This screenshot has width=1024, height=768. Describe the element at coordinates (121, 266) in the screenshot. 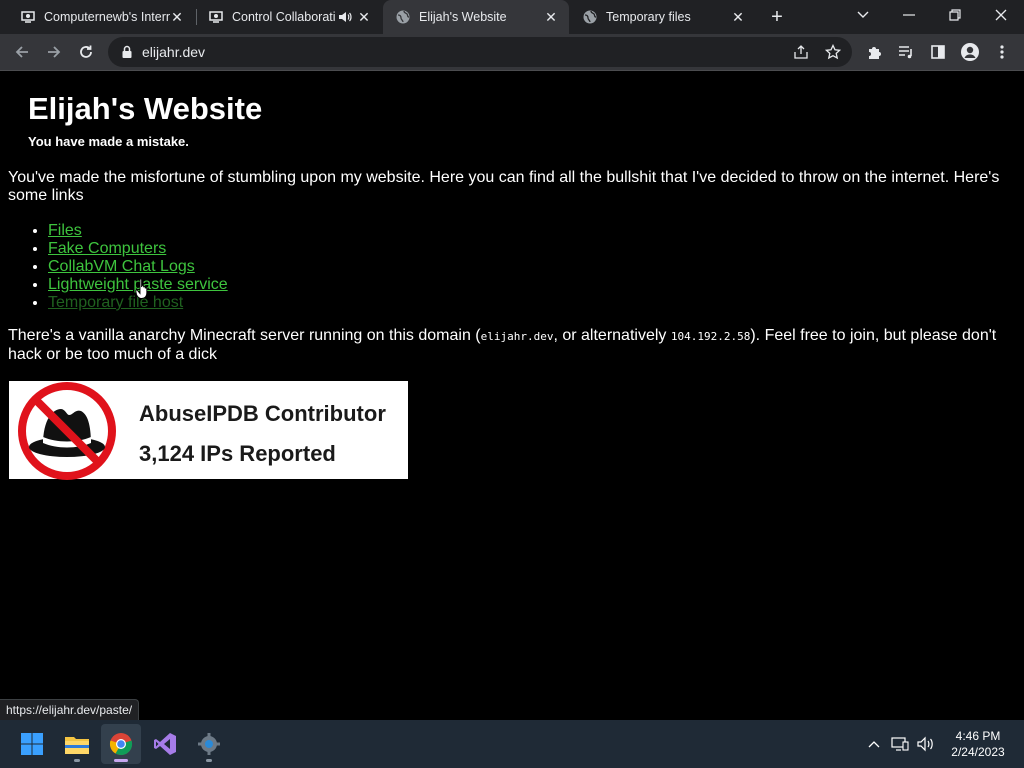

I see `link-collabvm-chat-logs: CollabVM Chat Logs` at that location.